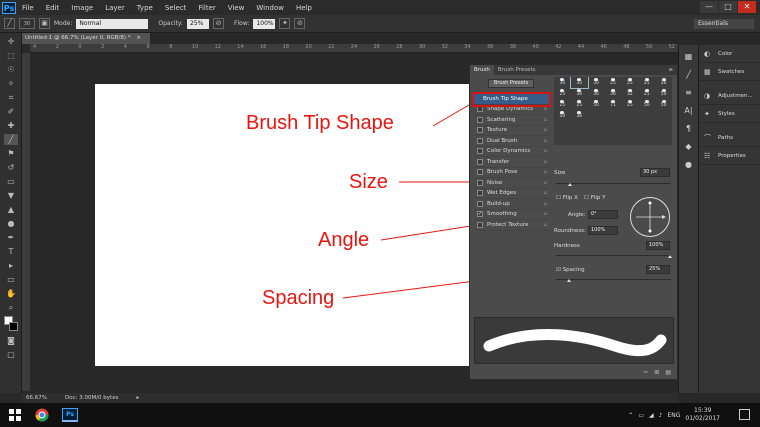 Image resolution: width=760 pixels, height=427 pixels. What do you see at coordinates (115, 8) in the screenshot?
I see `menu-layer: Layer` at bounding box center [115, 8].